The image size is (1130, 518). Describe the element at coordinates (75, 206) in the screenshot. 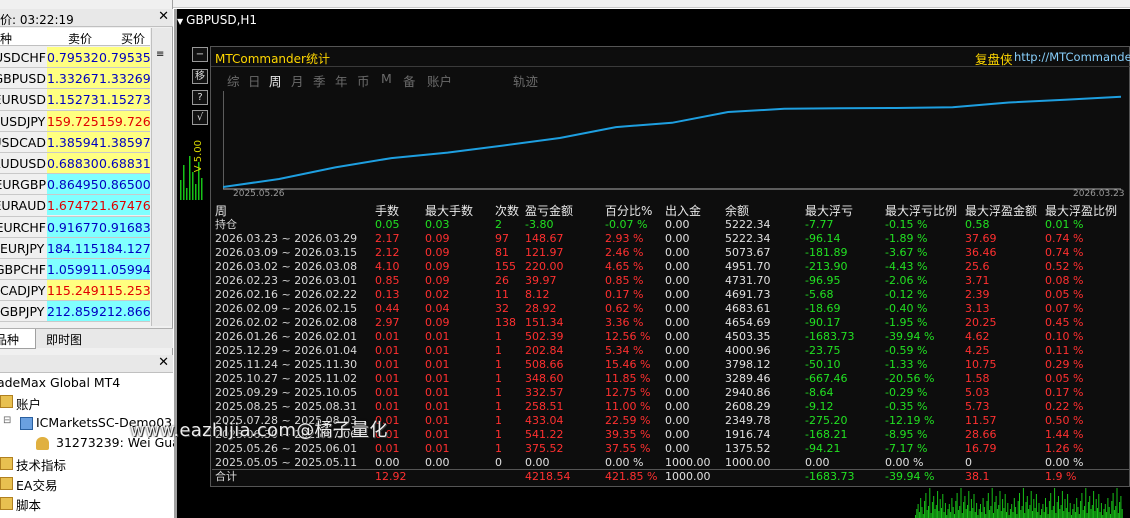

I see `market-watch-row: EURAUD1.674721.67476` at that location.